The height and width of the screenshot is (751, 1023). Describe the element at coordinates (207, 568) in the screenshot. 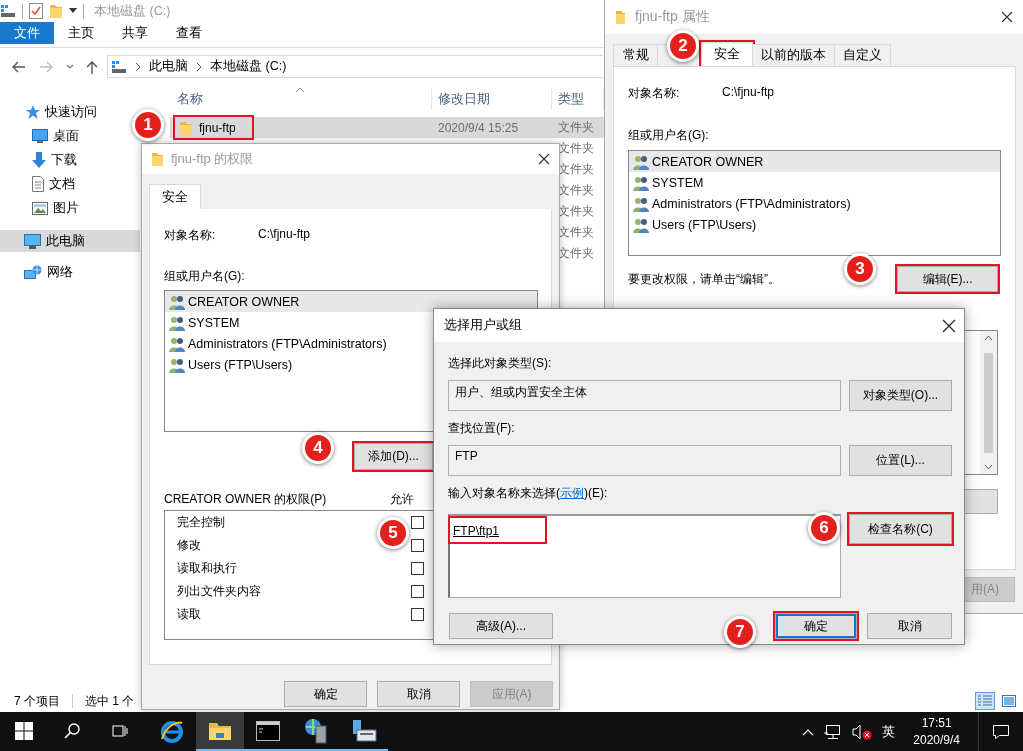

I see `permission-name: 读取和执行` at that location.